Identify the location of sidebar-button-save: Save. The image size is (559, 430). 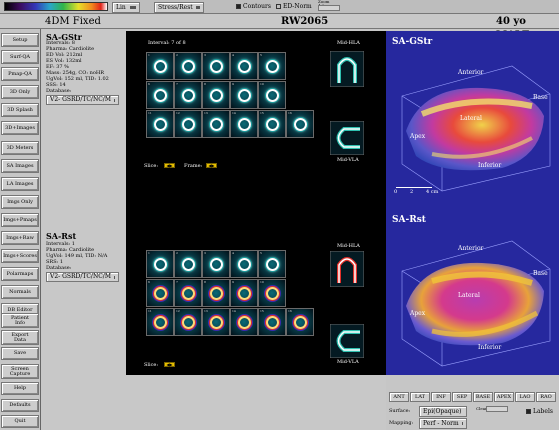
(20, 353).